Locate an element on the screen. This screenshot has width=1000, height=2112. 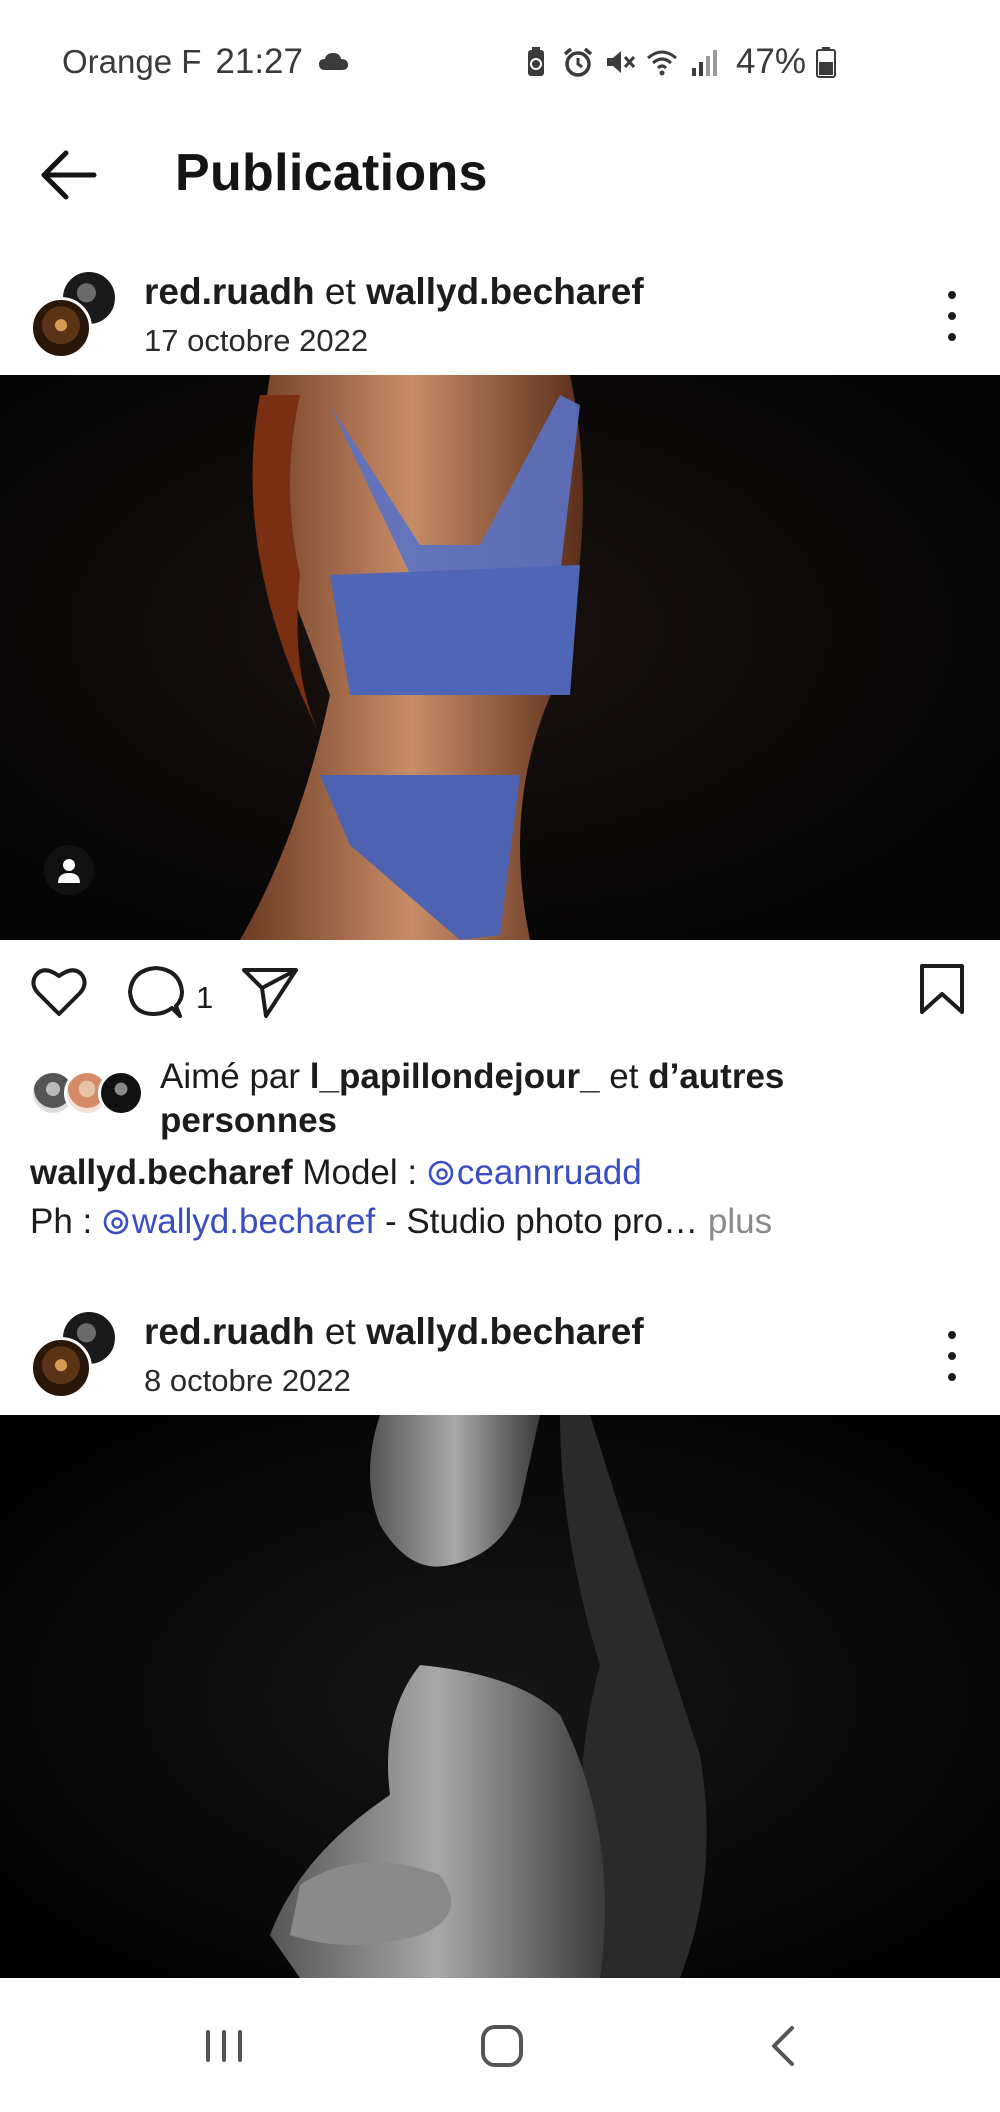
heart-icon is located at coordinates (59, 992).